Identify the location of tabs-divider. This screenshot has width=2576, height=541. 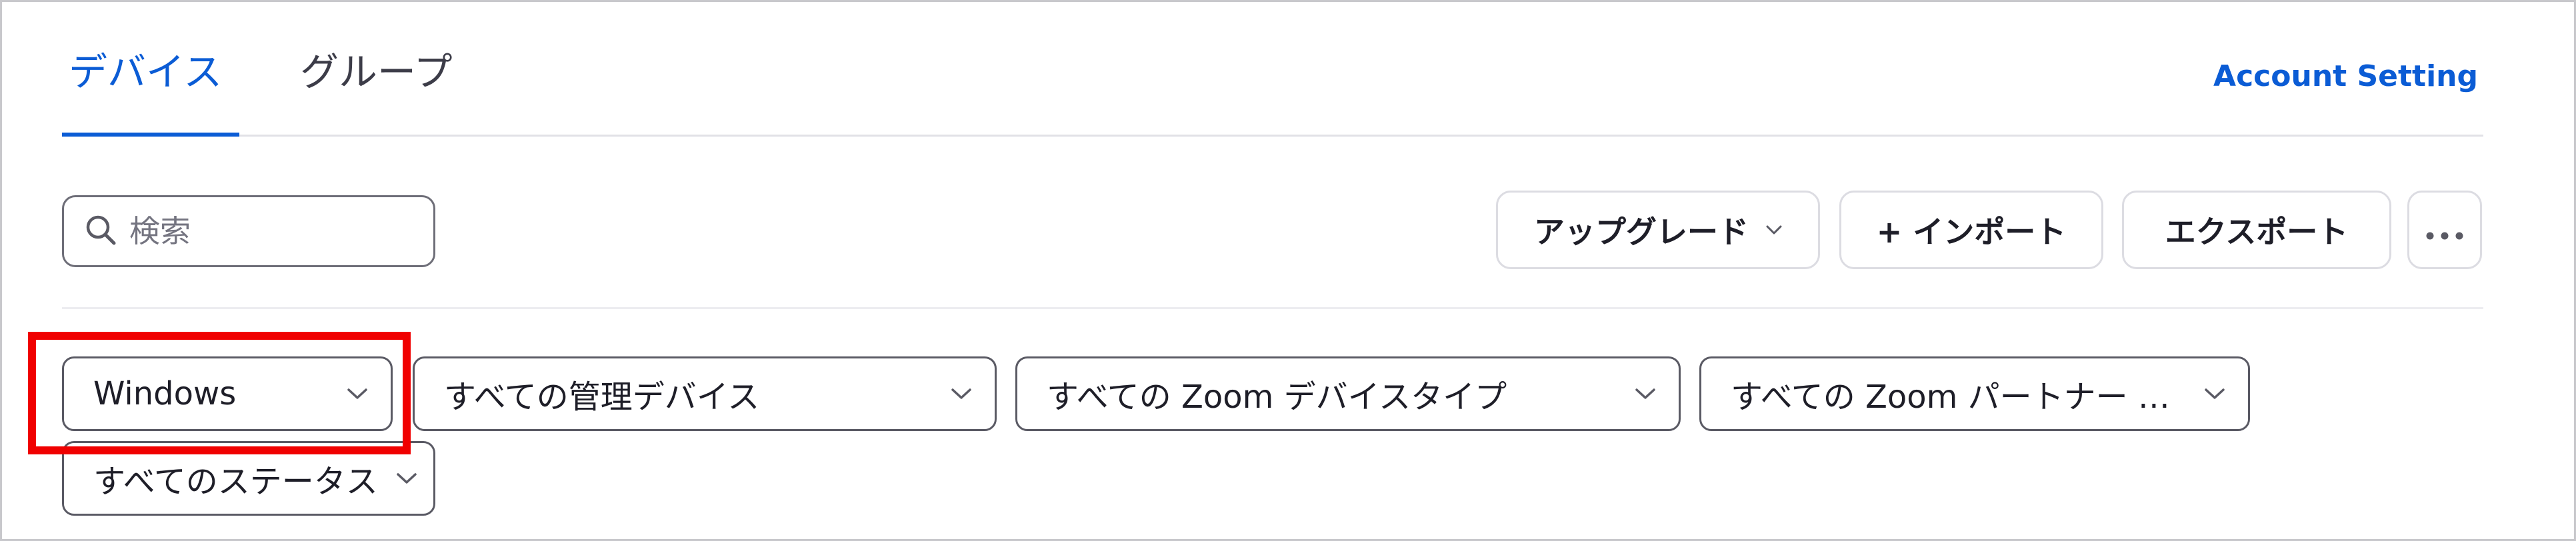
(1272, 136).